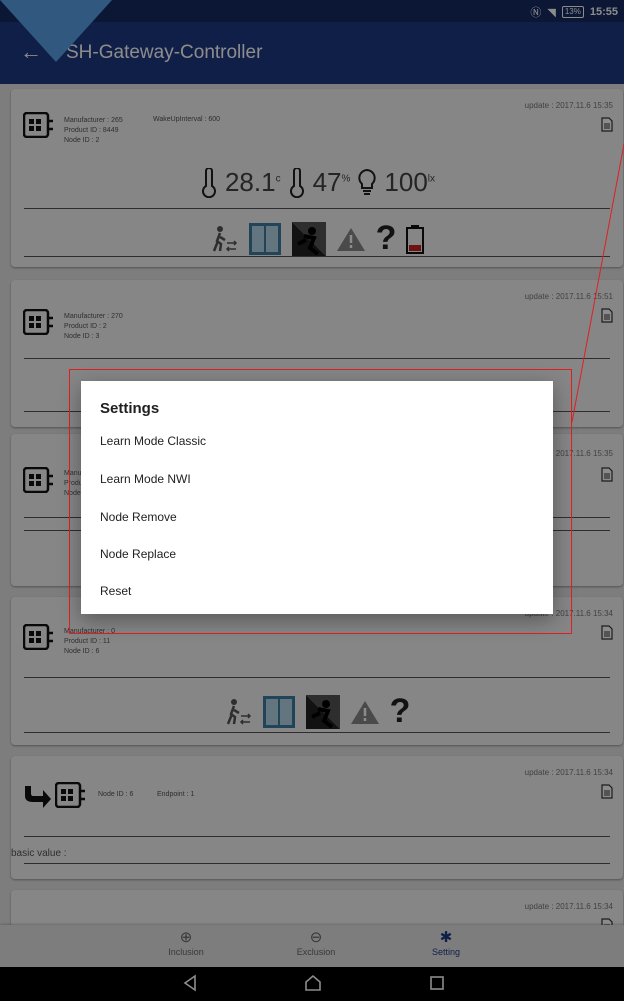 The height and width of the screenshot is (1001, 624). I want to click on menu-item-reset: Reset, so click(115, 591).